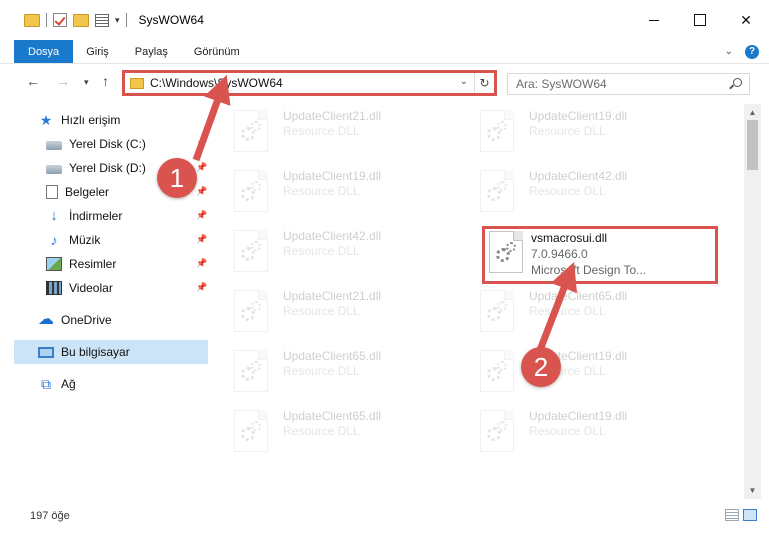 The height and width of the screenshot is (540, 769). What do you see at coordinates (102, 20) in the screenshot?
I see `view-options-icon` at bounding box center [102, 20].